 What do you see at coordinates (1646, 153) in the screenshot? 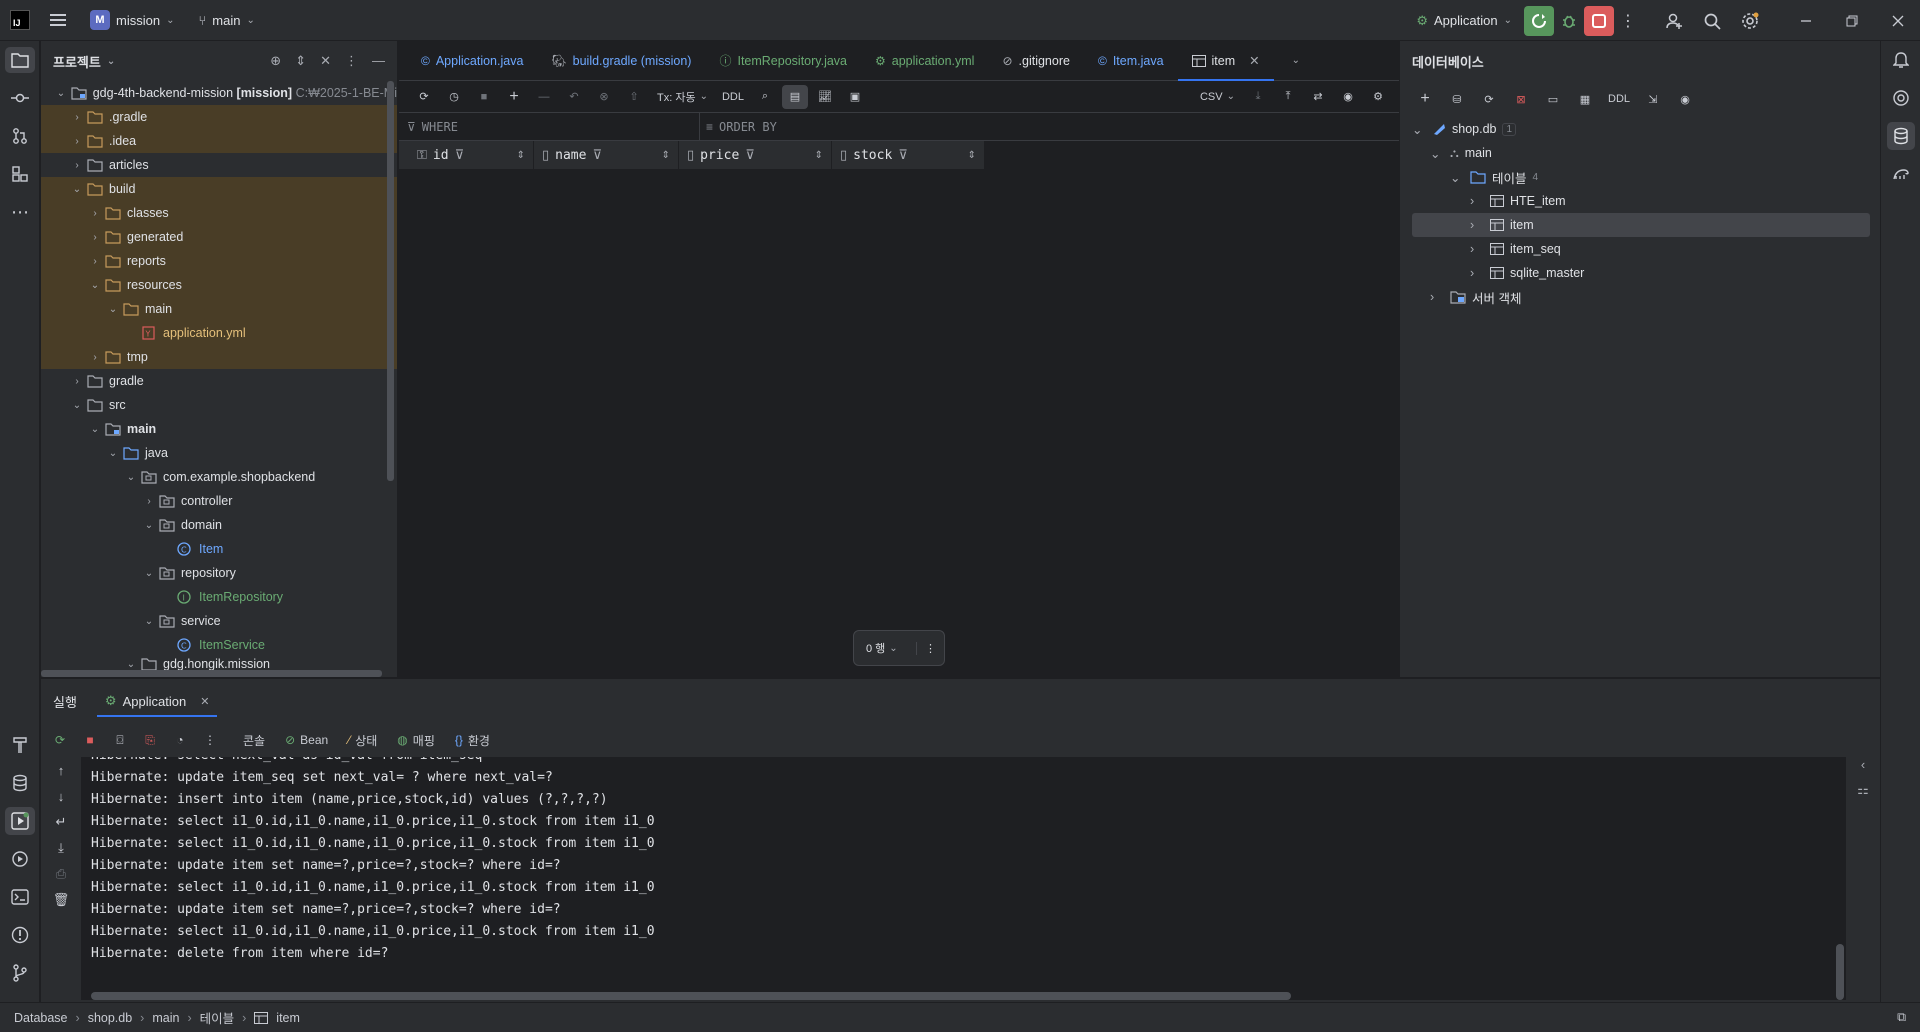
I see `db-node-main-schema: ⌄ ⛬ main` at bounding box center [1646, 153].